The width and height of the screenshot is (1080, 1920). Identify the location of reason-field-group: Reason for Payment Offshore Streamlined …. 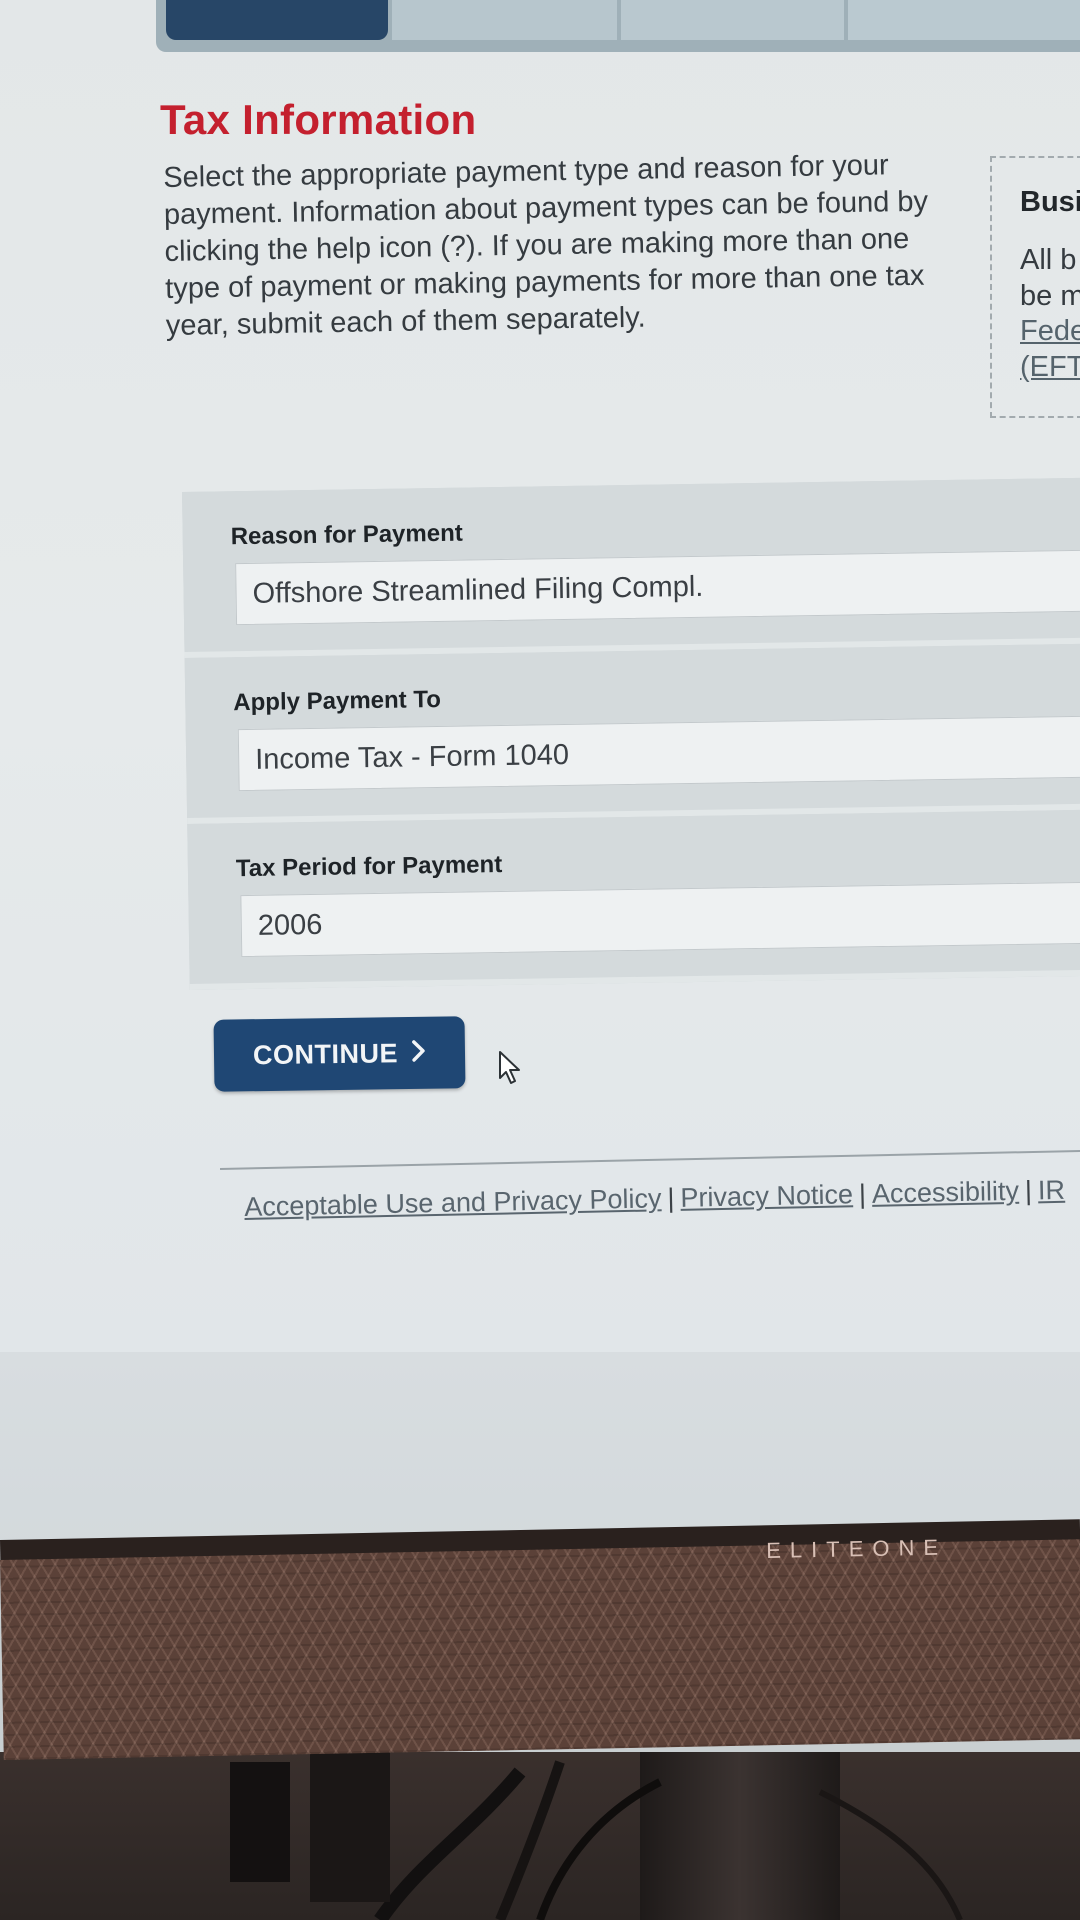
(631, 567).